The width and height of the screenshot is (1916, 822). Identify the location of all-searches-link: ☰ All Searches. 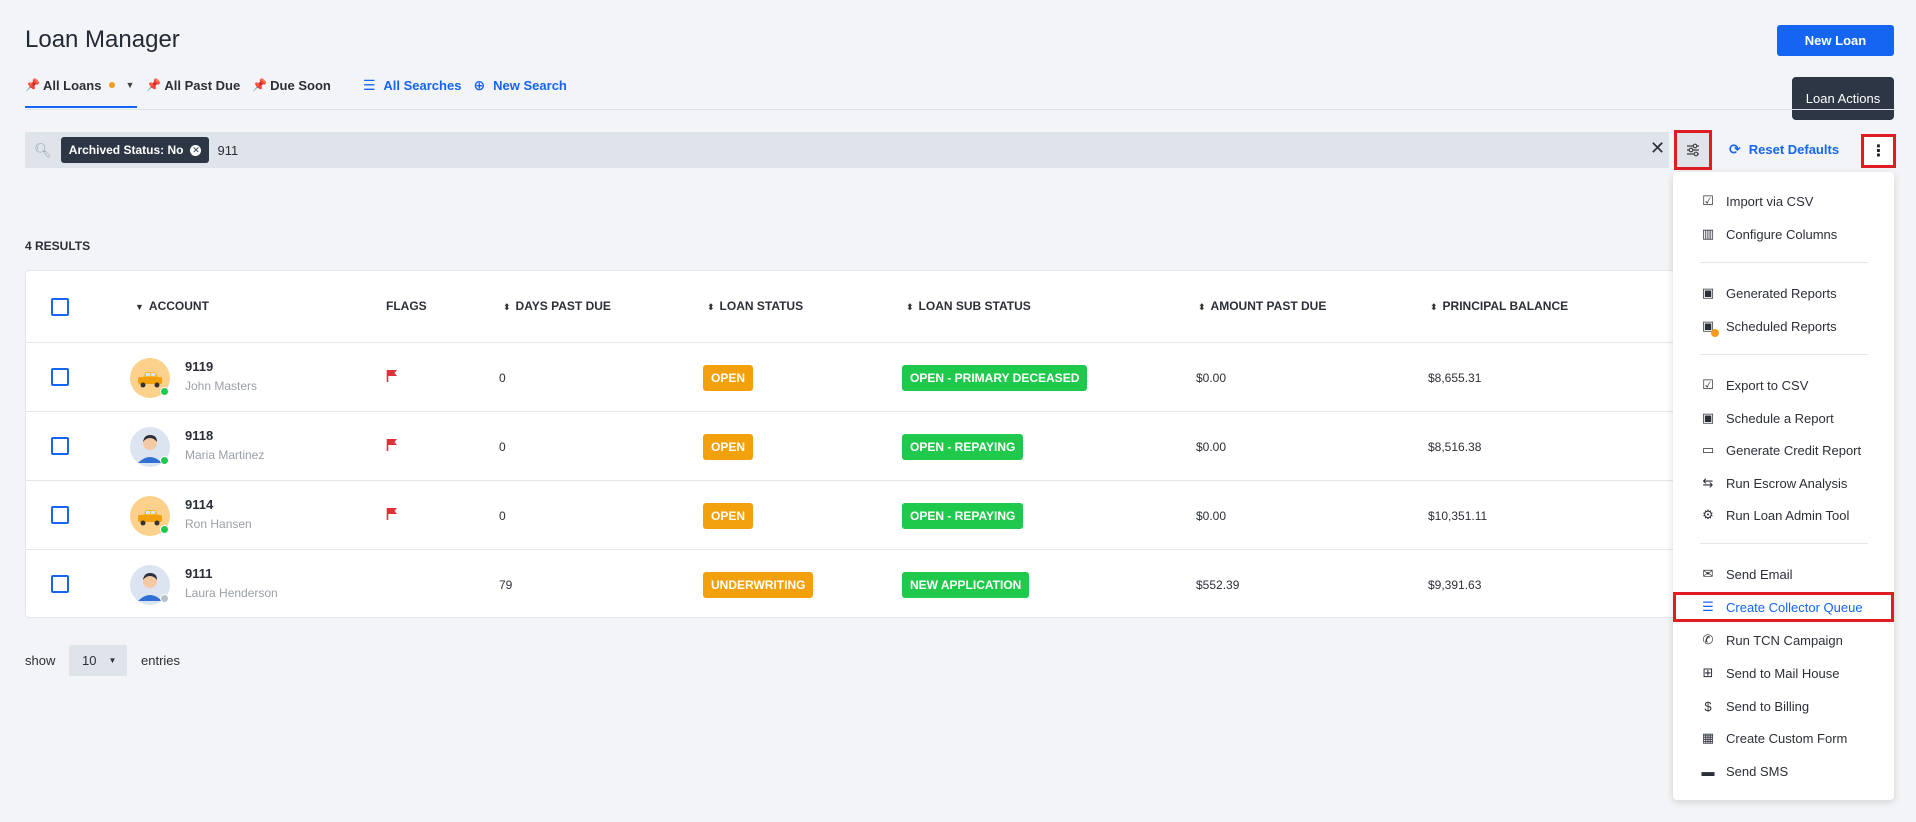
(412, 85).